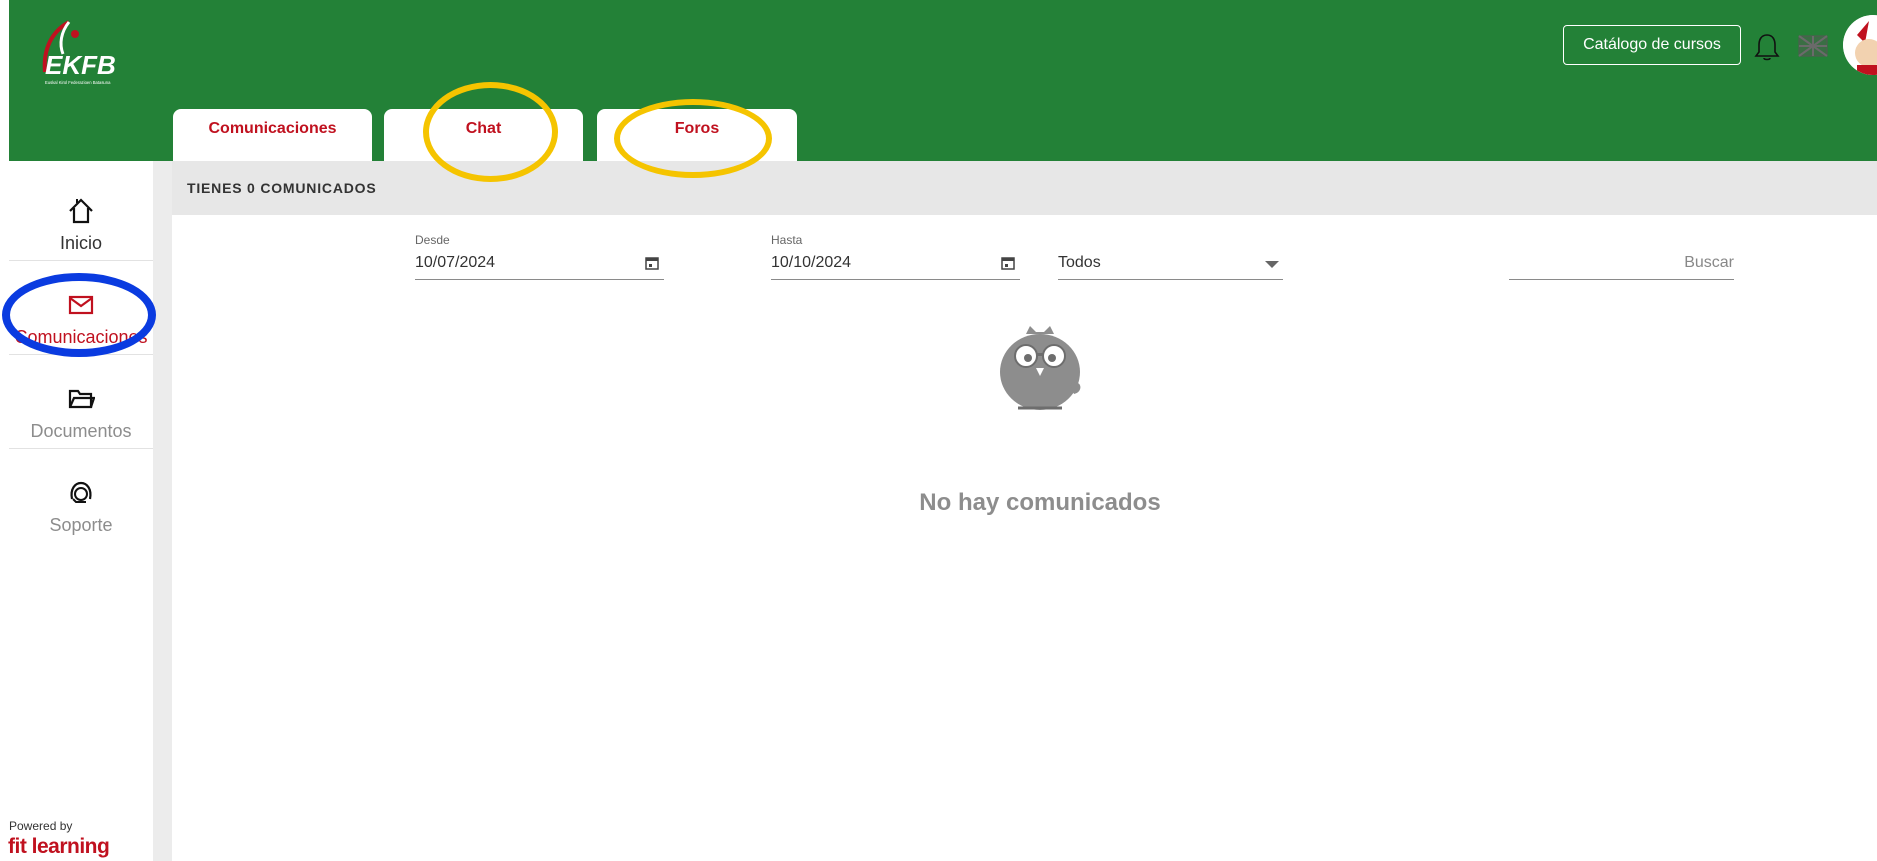 The width and height of the screenshot is (1877, 861). I want to click on from-date-label: Desde, so click(432, 240).